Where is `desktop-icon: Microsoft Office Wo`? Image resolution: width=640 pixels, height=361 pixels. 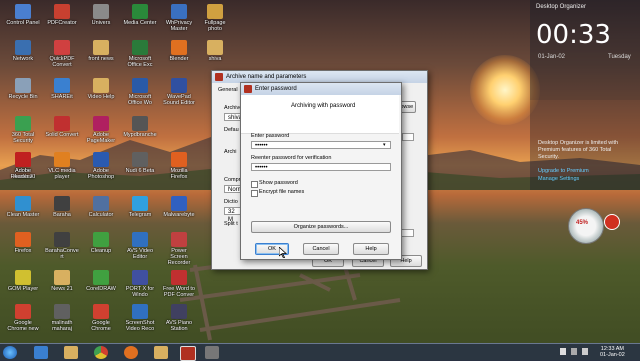
desktop-icon: Microsoft Office Wo is located at coordinates (140, 92).